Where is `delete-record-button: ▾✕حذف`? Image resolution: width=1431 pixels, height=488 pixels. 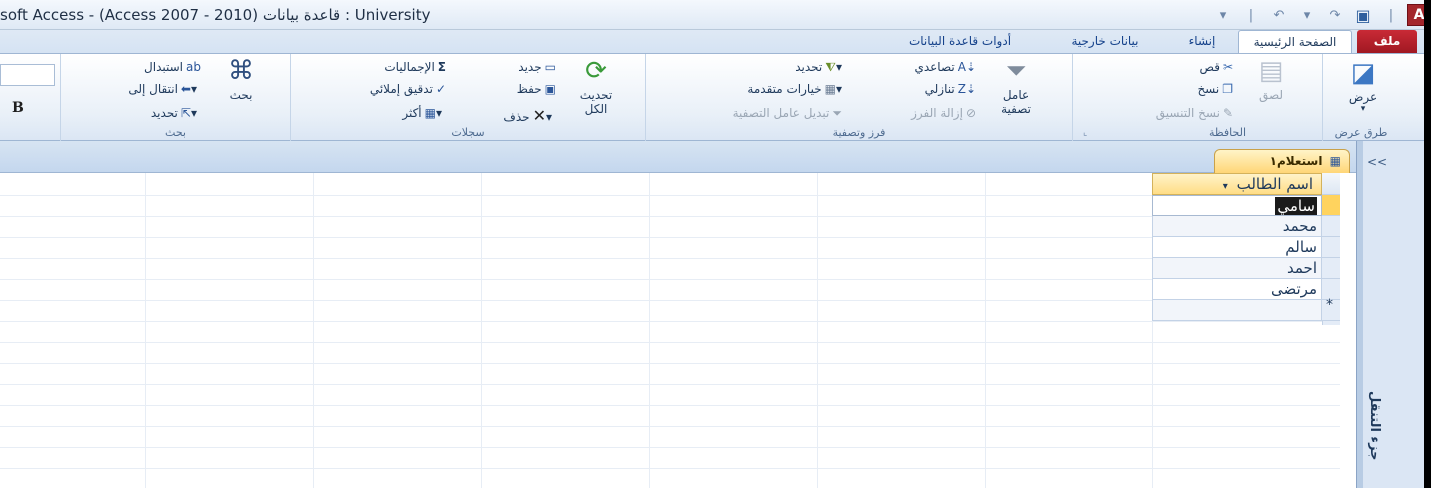
delete-record-button: ▾✕حذف is located at coordinates (501, 115).